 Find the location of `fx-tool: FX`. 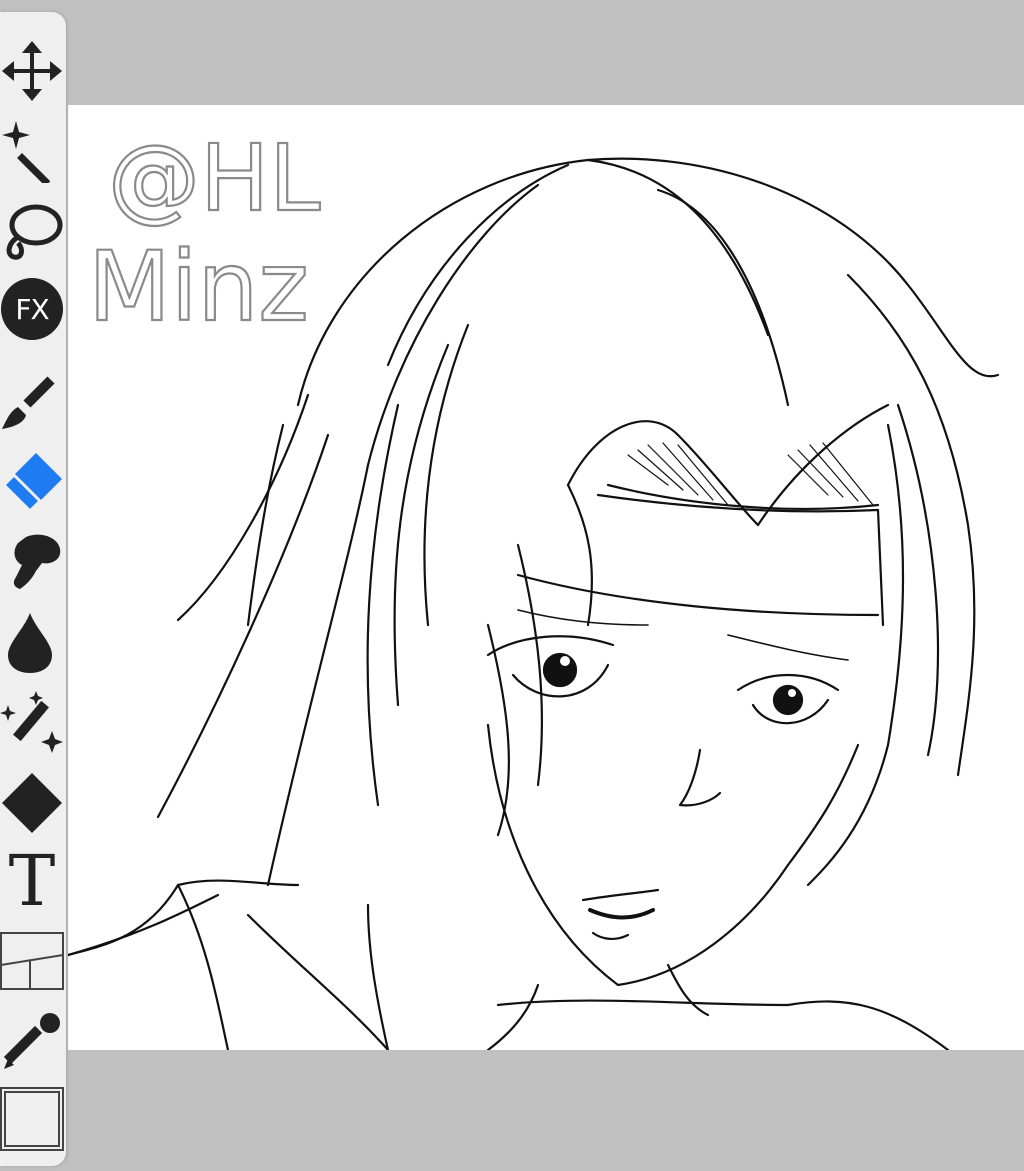

fx-tool: FX is located at coordinates (32, 309).